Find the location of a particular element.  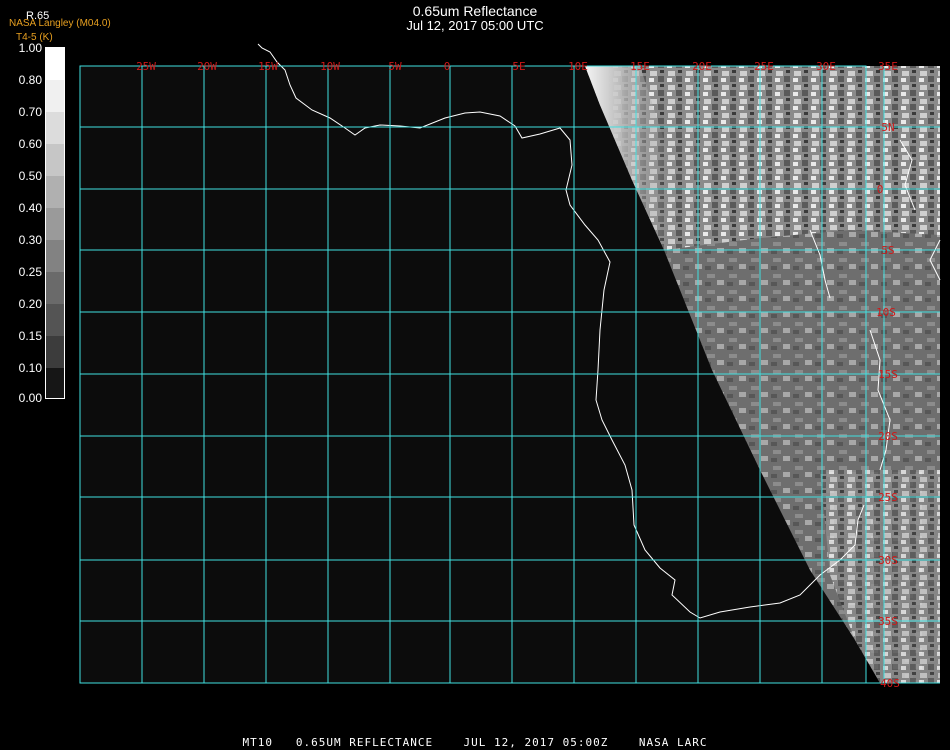

lat-label: 30S is located at coordinates (888, 560).